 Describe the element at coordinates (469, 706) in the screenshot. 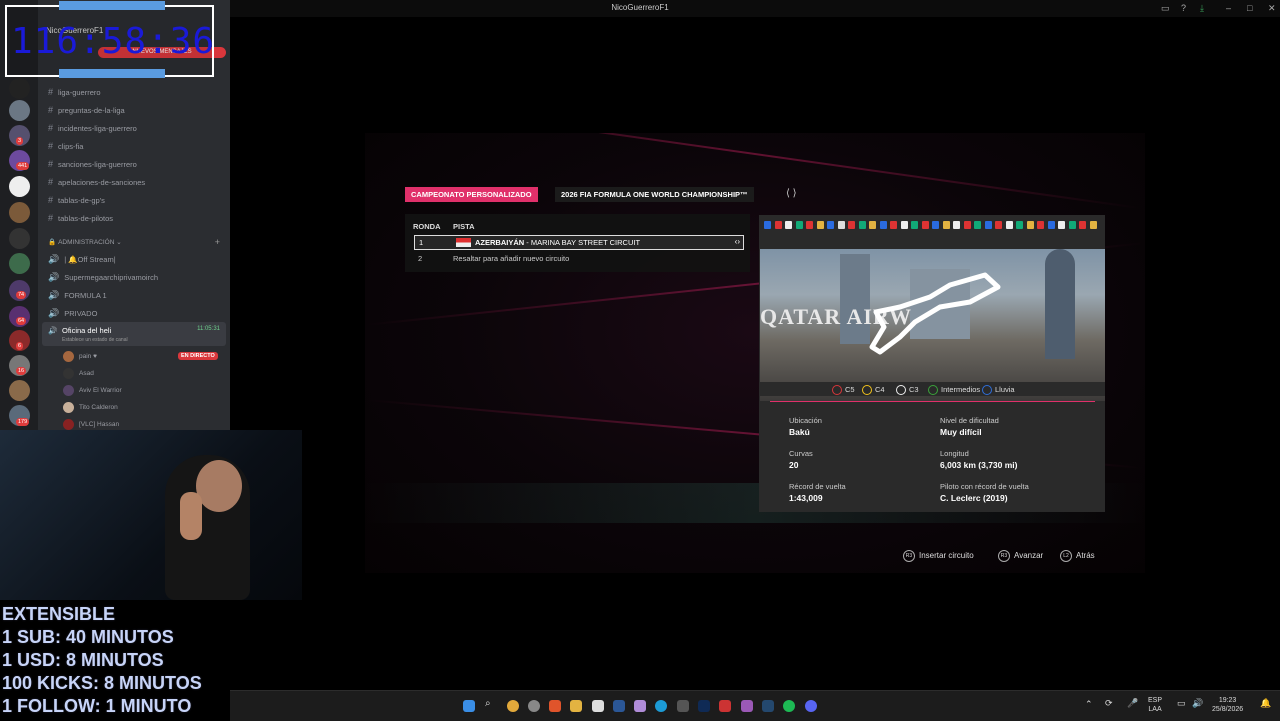

I see `start-icon` at that location.